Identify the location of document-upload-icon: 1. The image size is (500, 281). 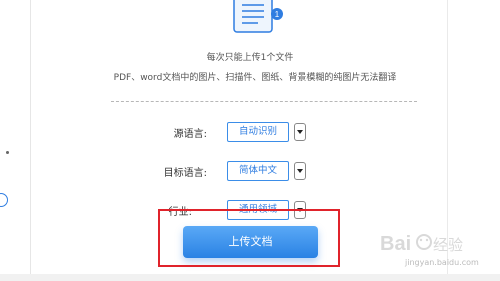
(258, 16).